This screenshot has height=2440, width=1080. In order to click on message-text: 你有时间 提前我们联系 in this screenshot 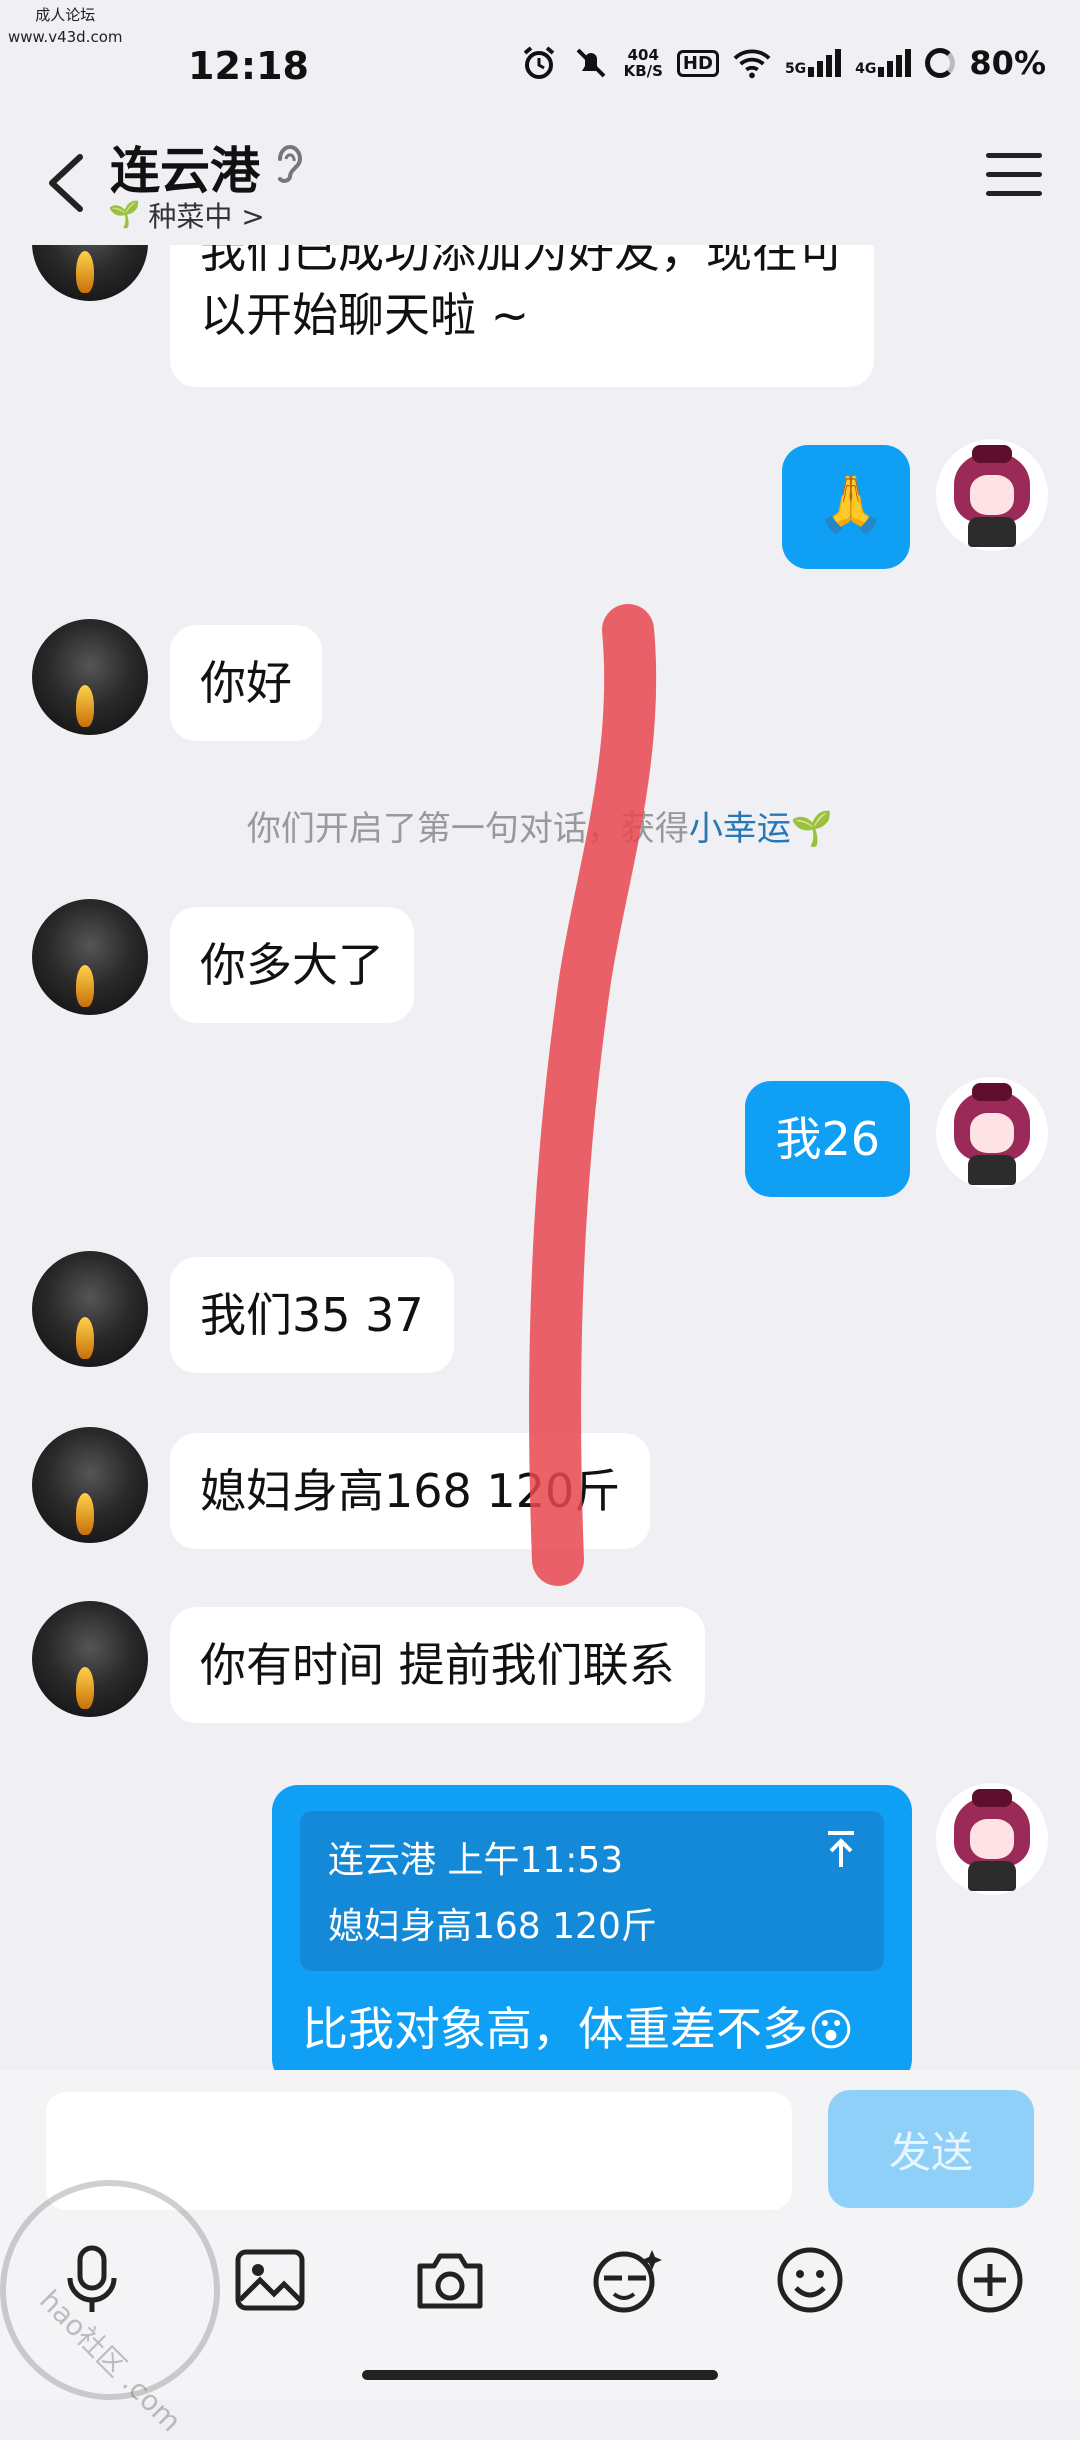, I will do `click(437, 1665)`.